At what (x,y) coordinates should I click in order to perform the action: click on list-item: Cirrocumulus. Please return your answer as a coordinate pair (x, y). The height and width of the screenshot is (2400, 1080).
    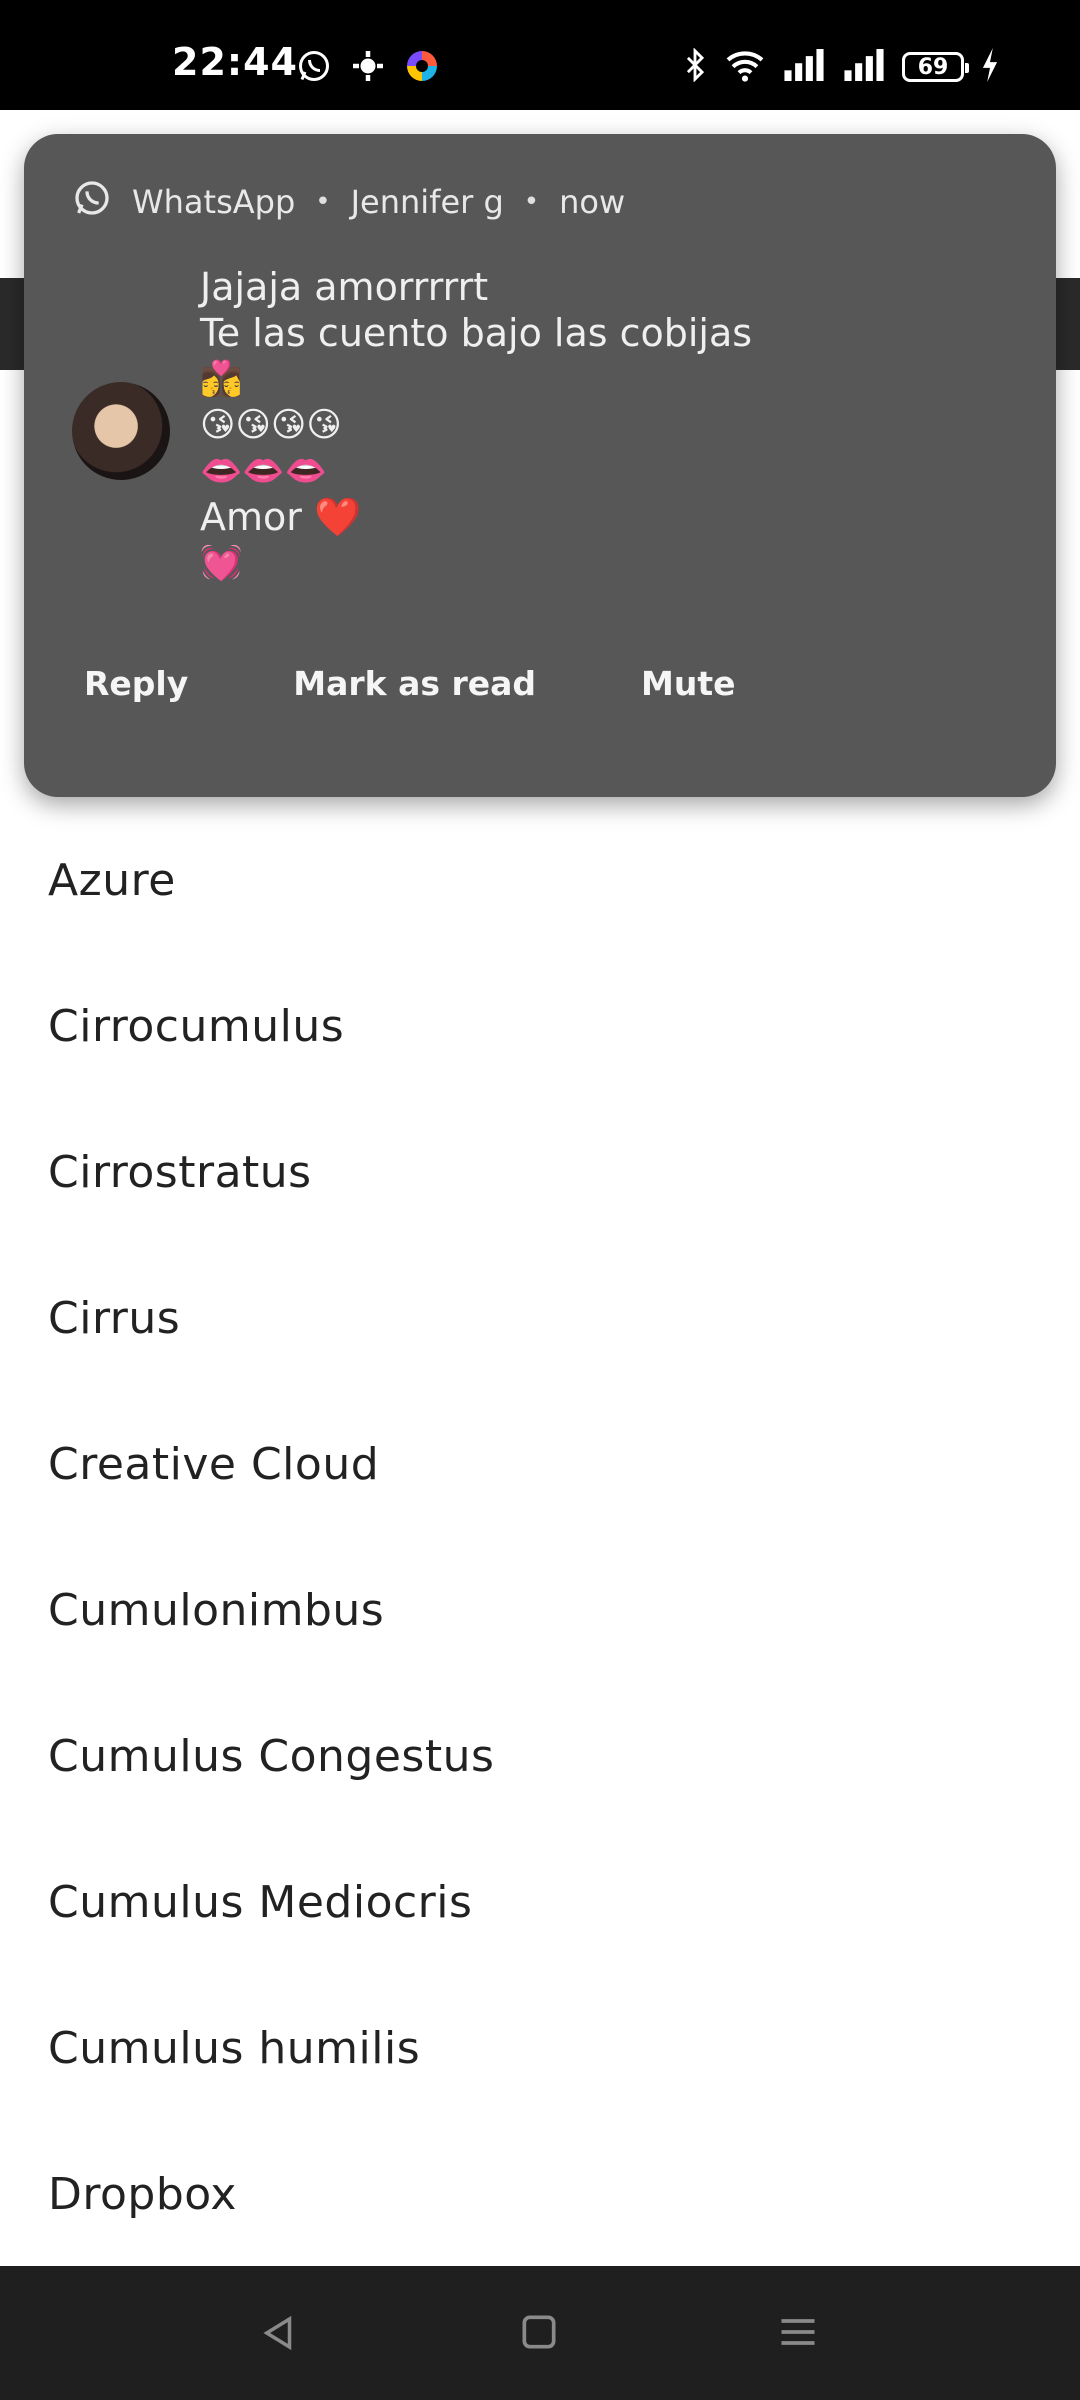
    Looking at the image, I should click on (540, 1026).